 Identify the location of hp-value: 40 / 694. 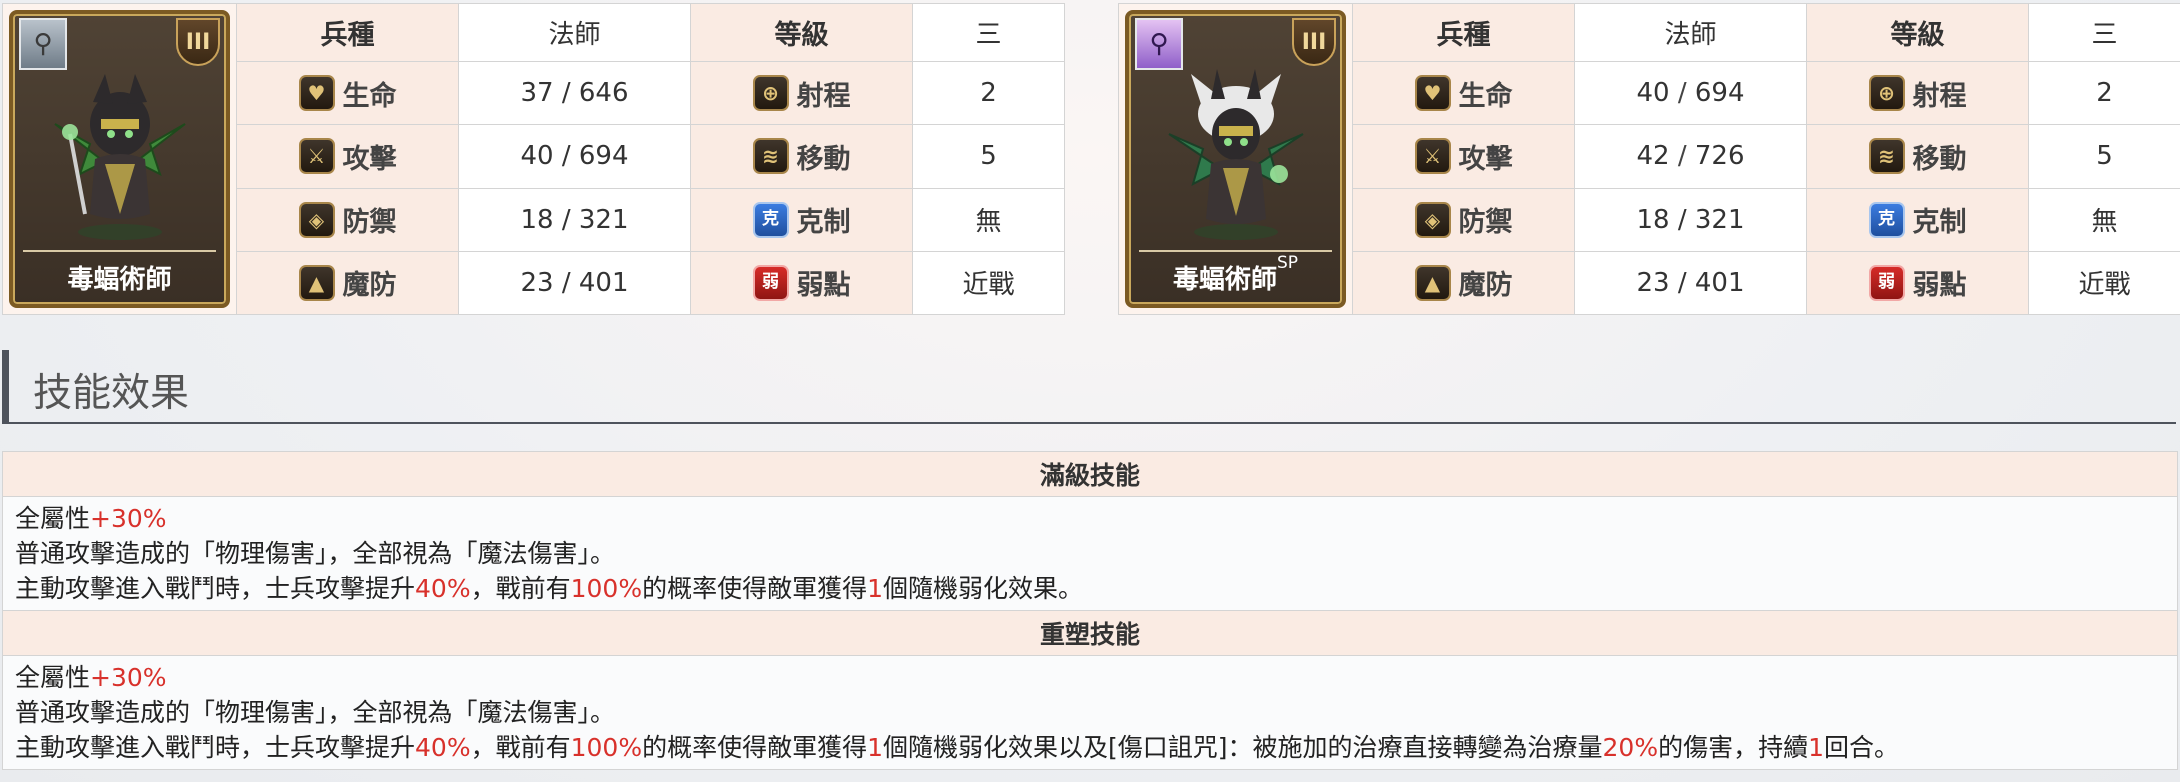
(1690, 93).